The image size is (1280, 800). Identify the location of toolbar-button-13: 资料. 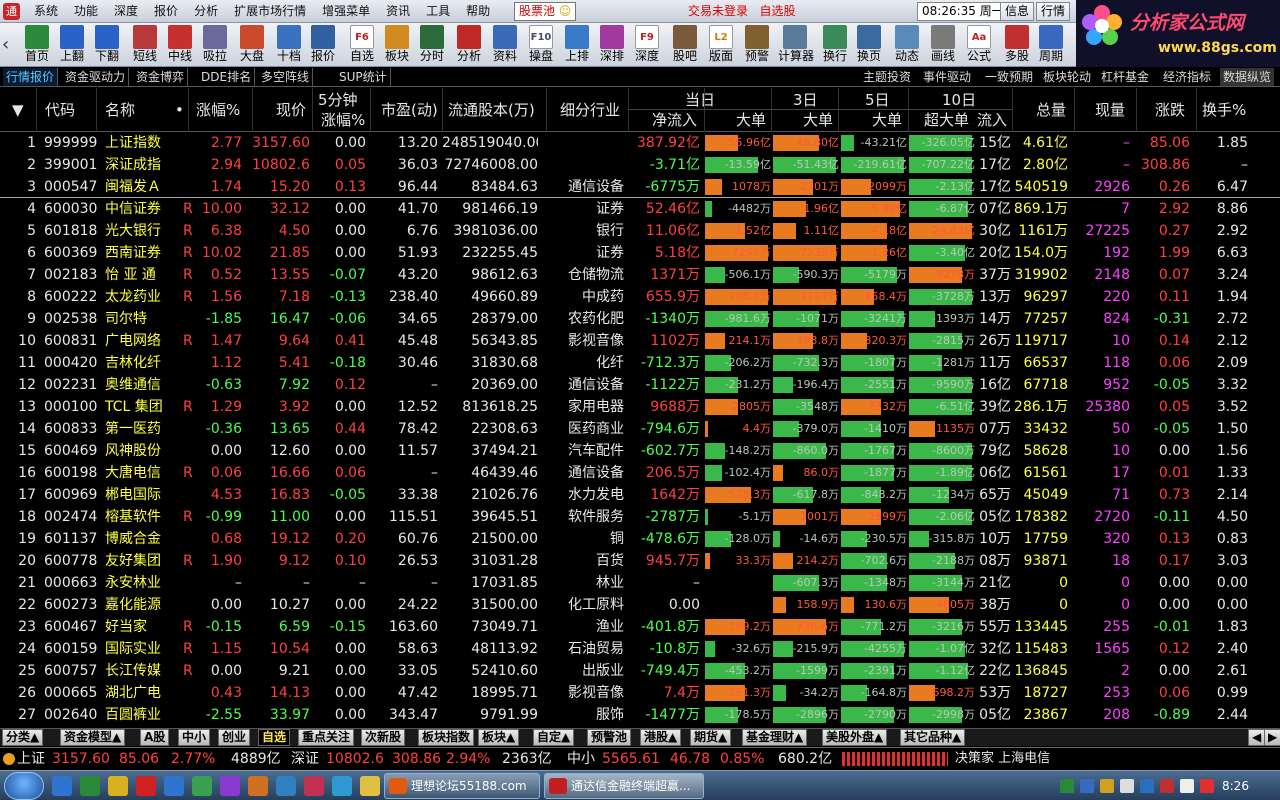
(505, 45).